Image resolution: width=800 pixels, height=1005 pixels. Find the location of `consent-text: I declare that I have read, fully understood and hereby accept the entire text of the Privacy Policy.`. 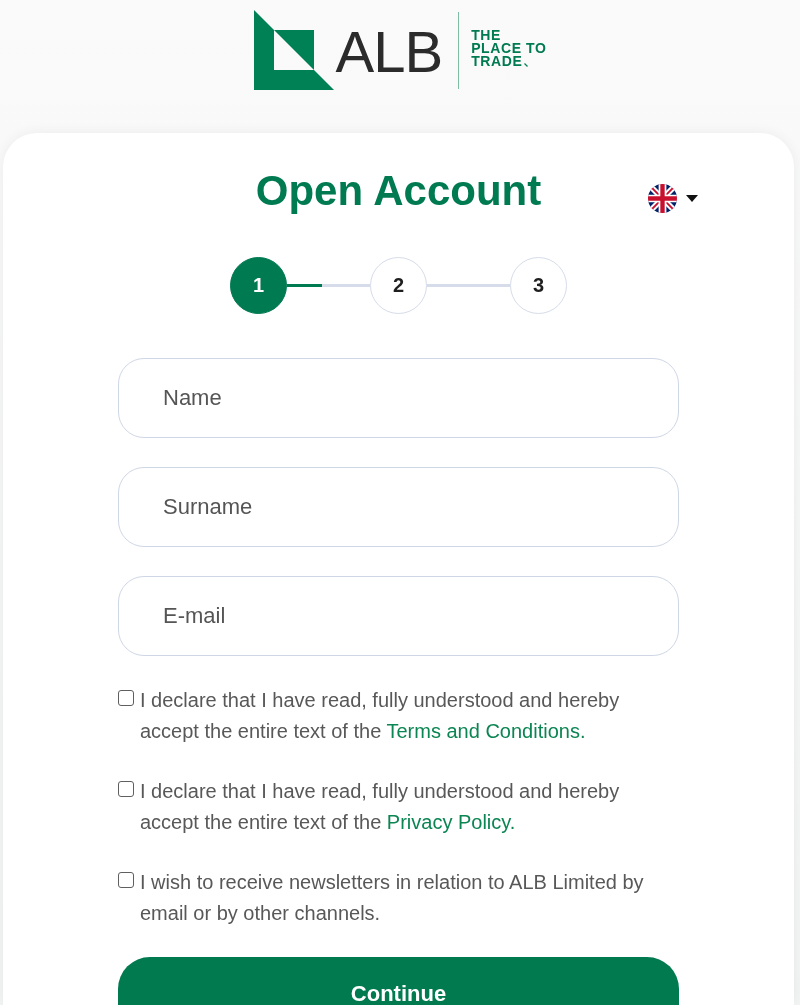

consent-text: I declare that I have read, fully understood and hereby accept the entire text of the Privacy Policy. is located at coordinates (380, 807).